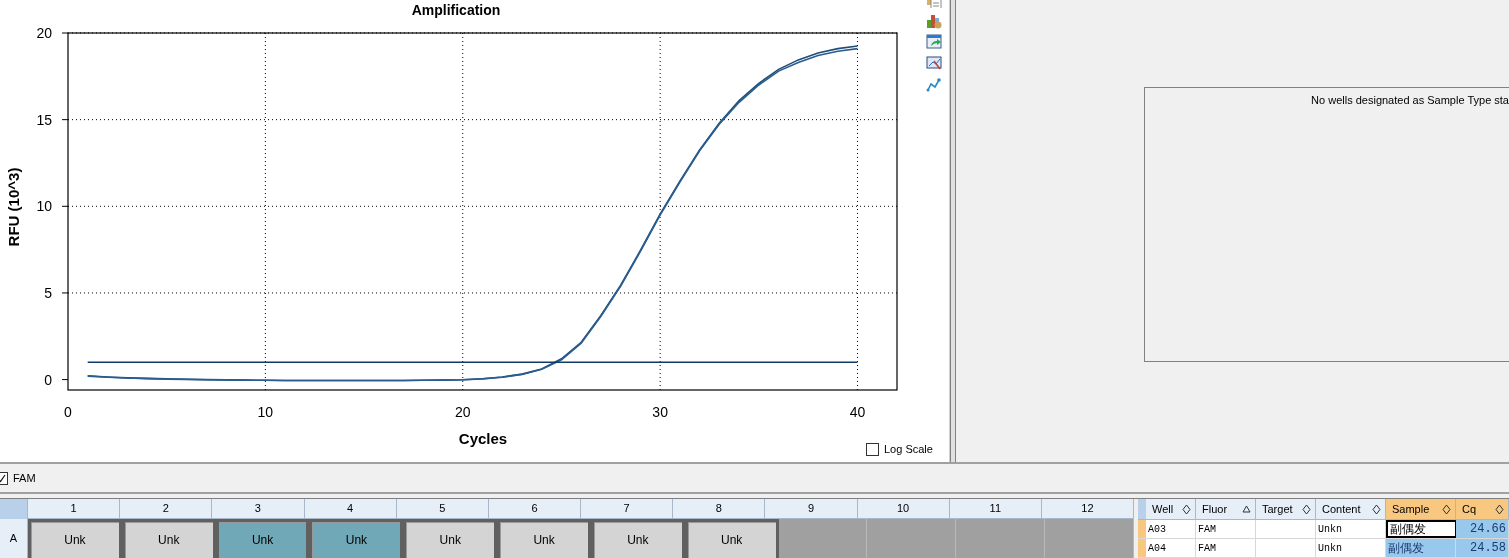  Describe the element at coordinates (933, 63) in the screenshot. I see `chart-edit-icon` at that location.